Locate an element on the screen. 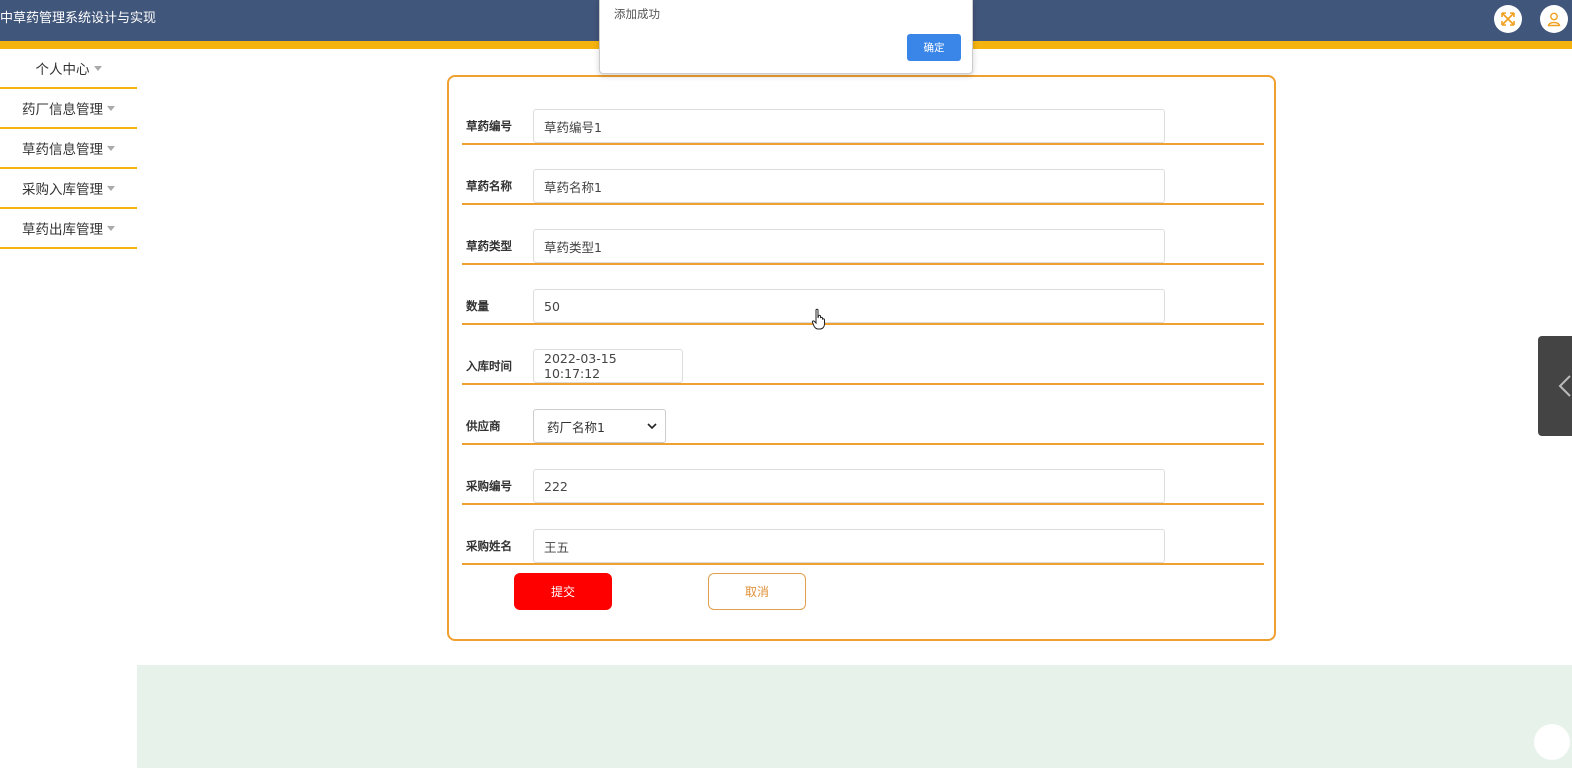  sidebar-item-herb-outbound: 草药出库管理 is located at coordinates (68, 229).